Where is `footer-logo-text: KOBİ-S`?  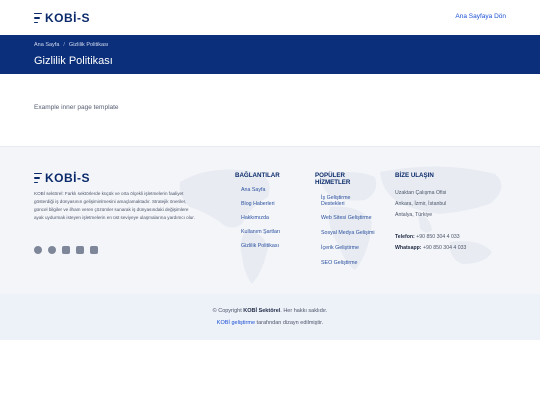 footer-logo-text: KOBİ-S is located at coordinates (67, 178).